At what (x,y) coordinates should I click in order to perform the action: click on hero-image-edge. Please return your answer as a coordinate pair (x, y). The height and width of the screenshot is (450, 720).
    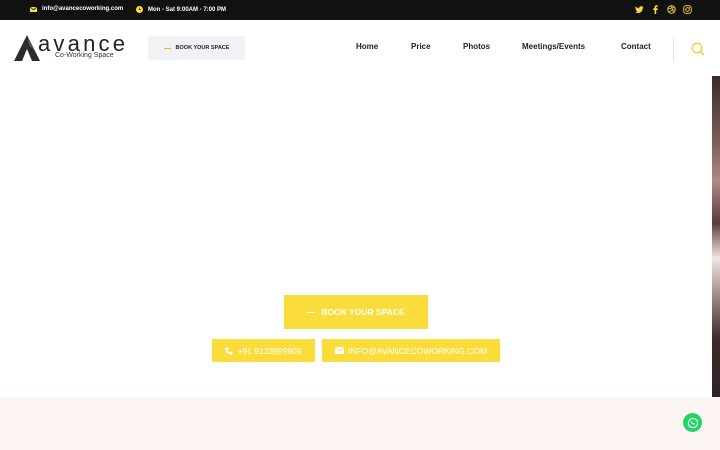
    Looking at the image, I should click on (716, 251).